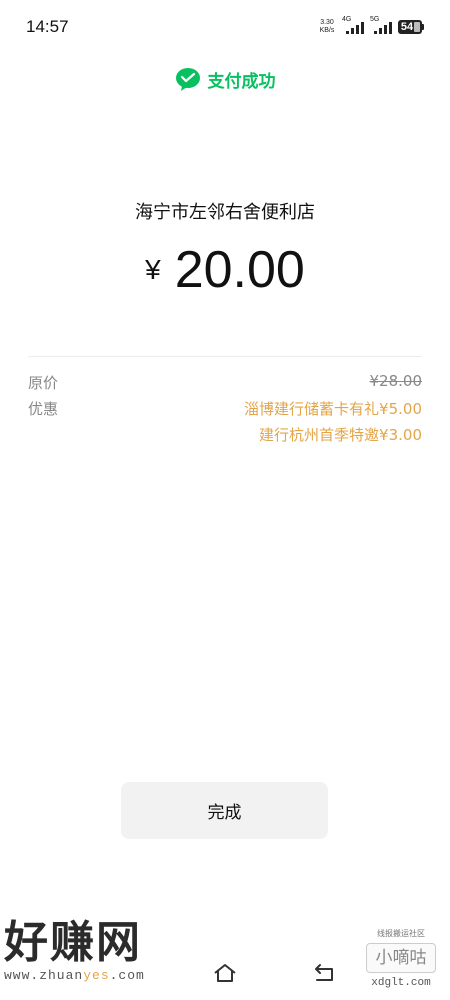 The height and width of the screenshot is (1000, 450). What do you see at coordinates (401, 983) in the screenshot?
I see `watermark-url: xdglt.com` at bounding box center [401, 983].